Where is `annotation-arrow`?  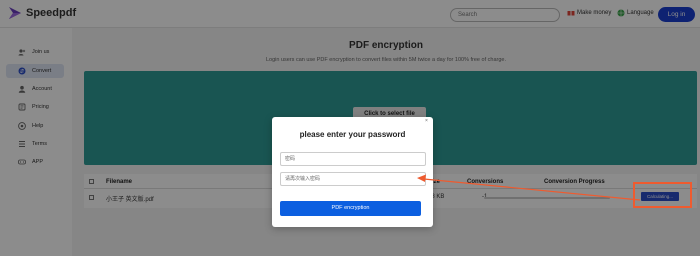
annotation-arrow is located at coordinates (529, 187).